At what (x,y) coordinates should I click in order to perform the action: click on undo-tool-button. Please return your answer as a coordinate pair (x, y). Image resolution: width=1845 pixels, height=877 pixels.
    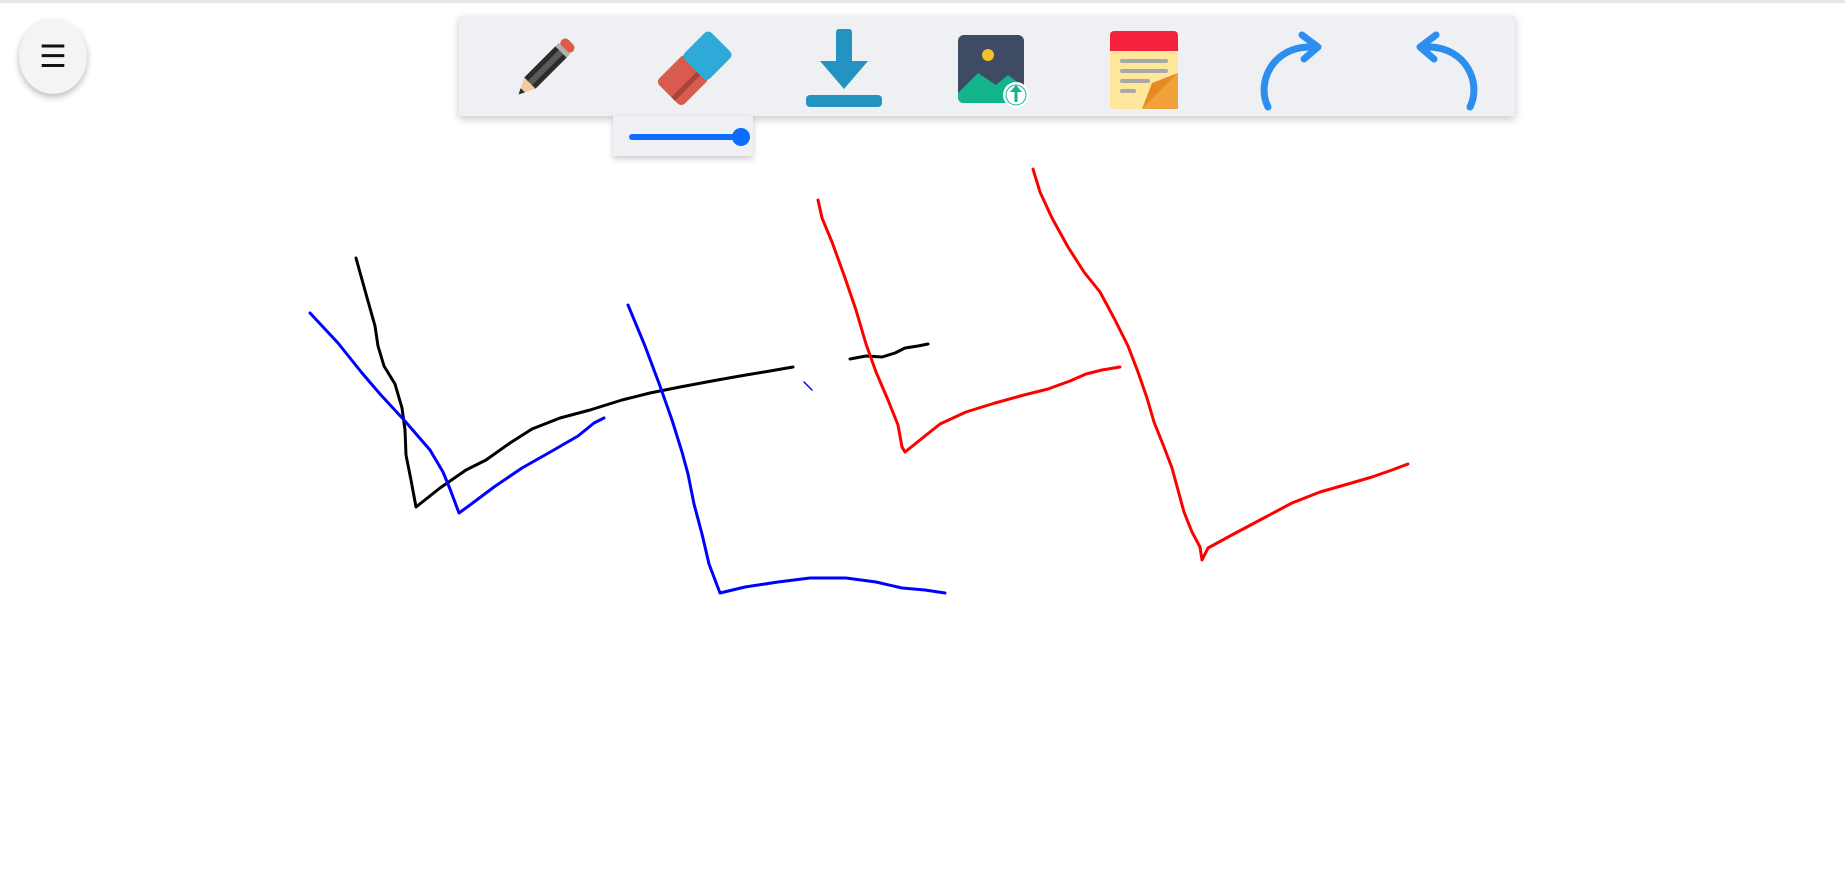
    Looking at the image, I should click on (1444, 69).